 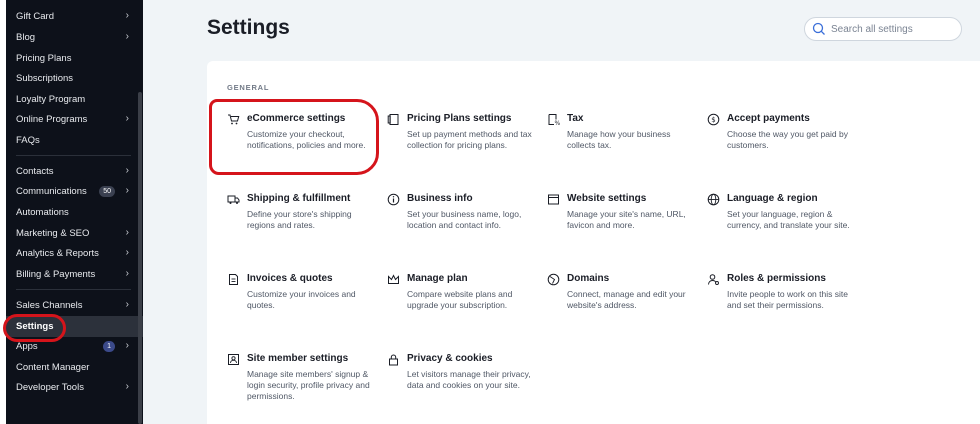 What do you see at coordinates (768, 118) in the screenshot?
I see `tile-title: Accept payments` at bounding box center [768, 118].